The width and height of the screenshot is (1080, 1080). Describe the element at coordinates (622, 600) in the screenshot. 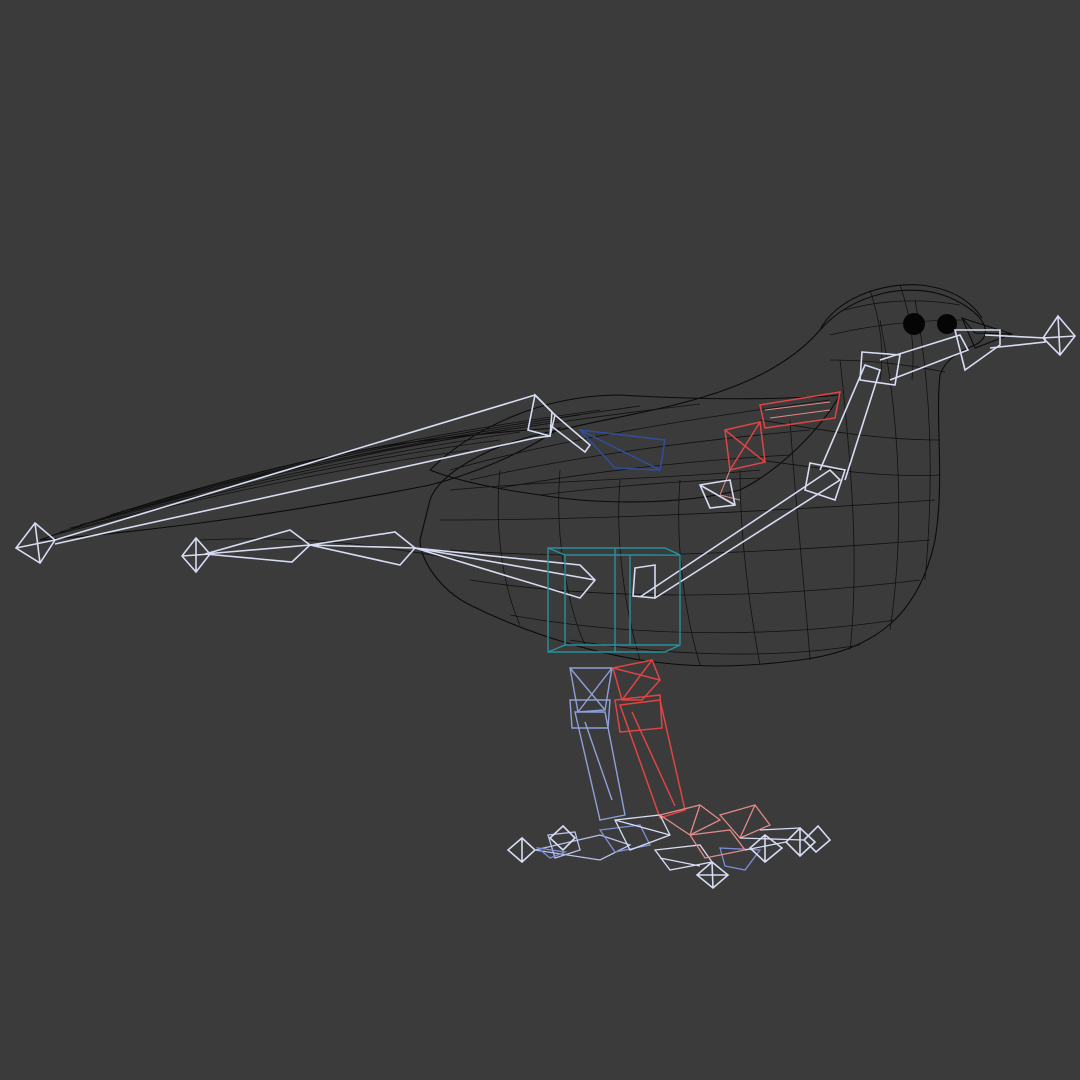

I see `helper-box-edge` at that location.